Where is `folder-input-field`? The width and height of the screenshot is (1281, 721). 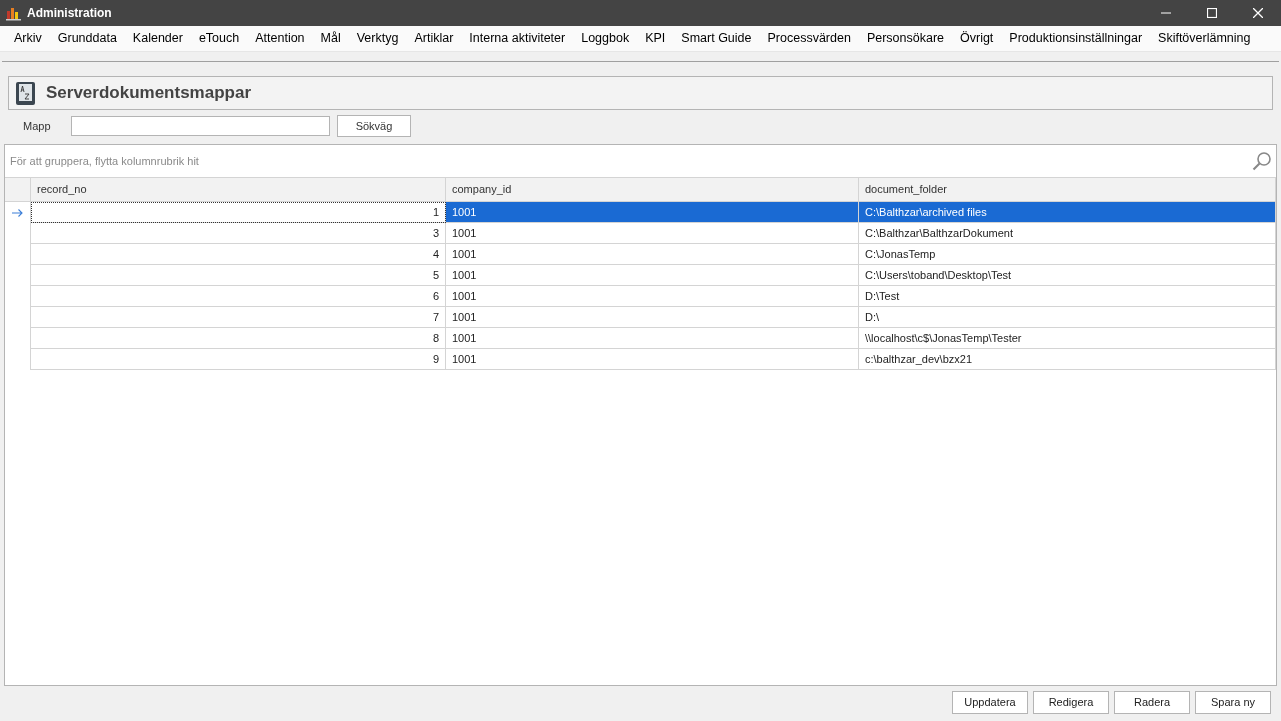 folder-input-field is located at coordinates (200, 126).